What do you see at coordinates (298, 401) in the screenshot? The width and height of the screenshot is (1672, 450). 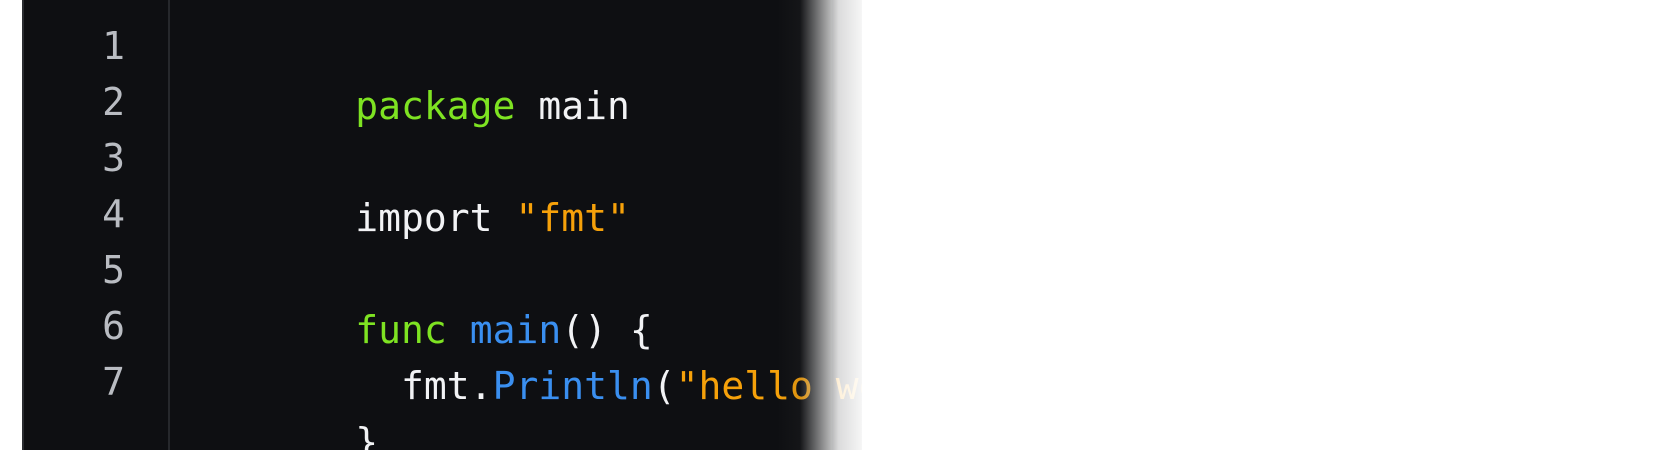 I see `code-line: }` at bounding box center [298, 401].